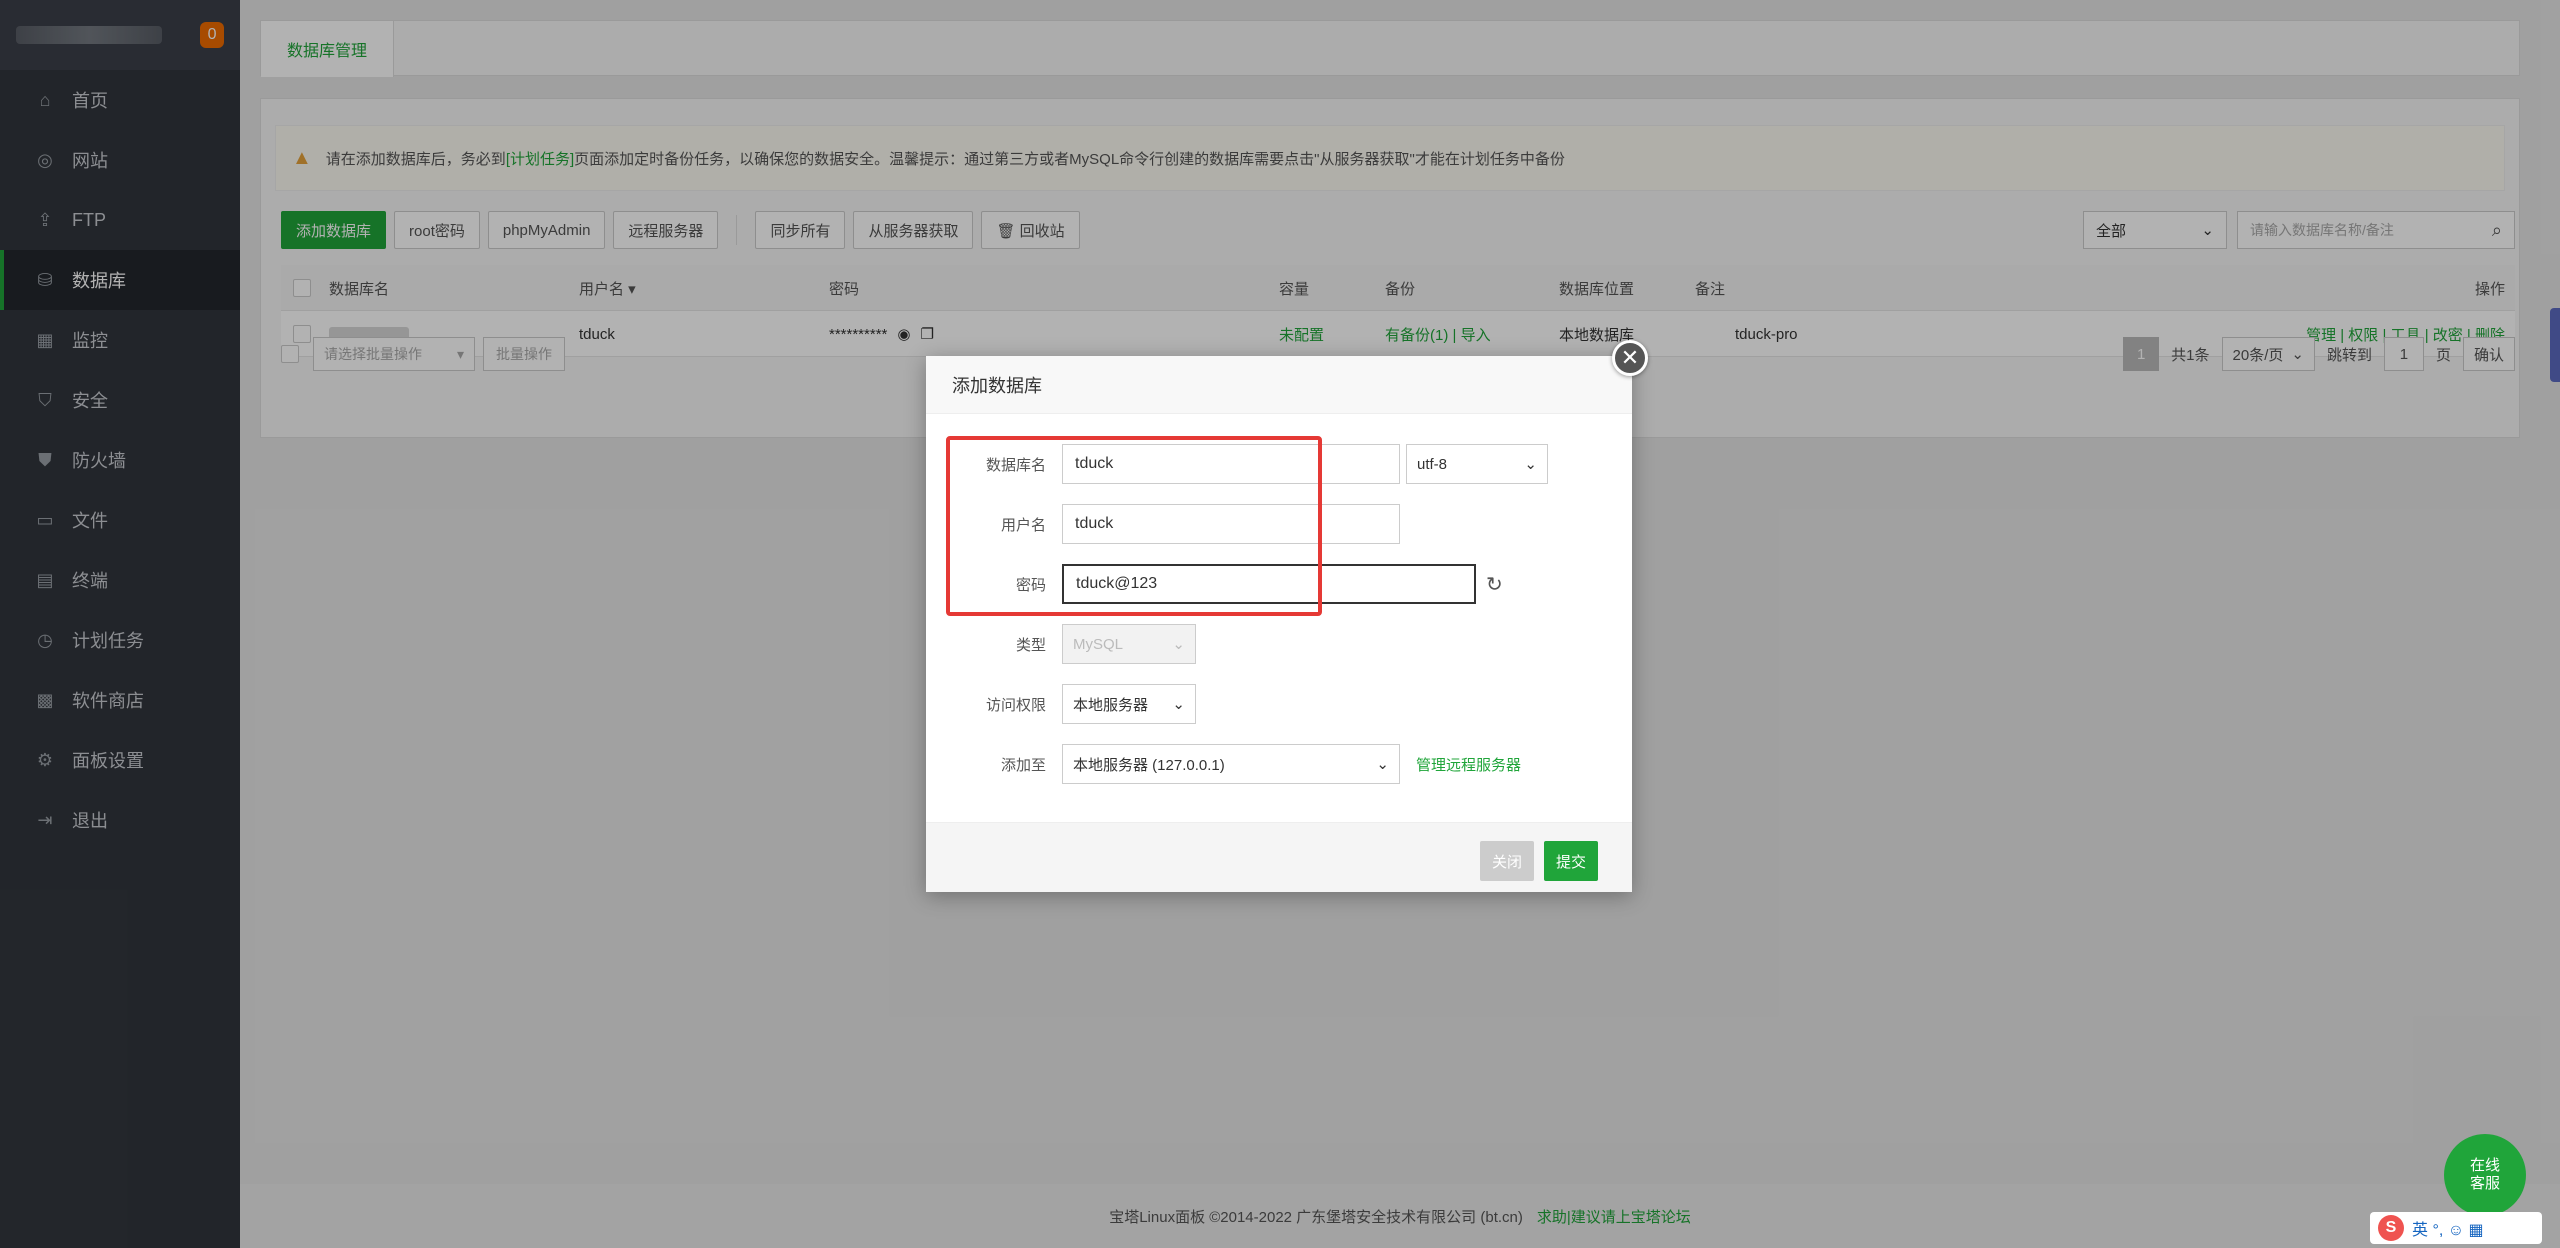 The width and height of the screenshot is (2560, 1248). What do you see at coordinates (1111, 705) in the screenshot?
I see `access-value: 本地服务器` at bounding box center [1111, 705].